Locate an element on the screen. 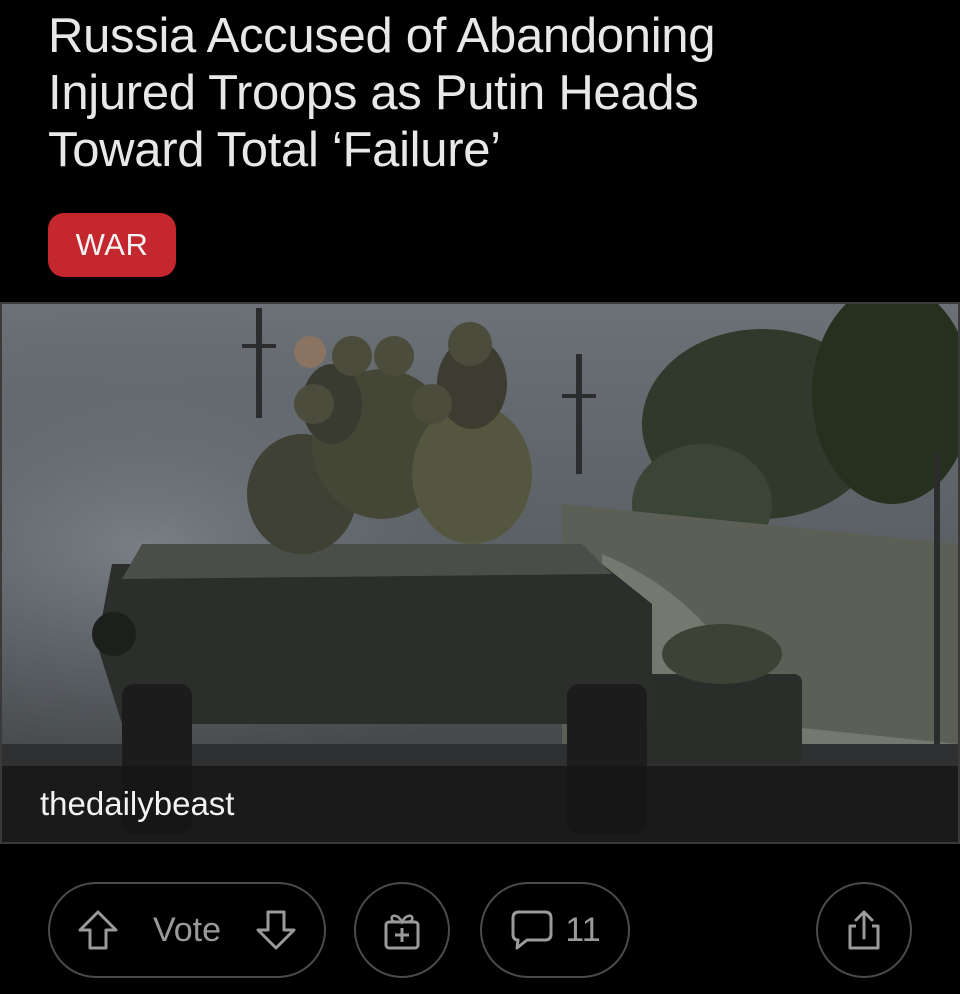 The height and width of the screenshot is (994, 960). flair-badge: WAR is located at coordinates (112, 245).